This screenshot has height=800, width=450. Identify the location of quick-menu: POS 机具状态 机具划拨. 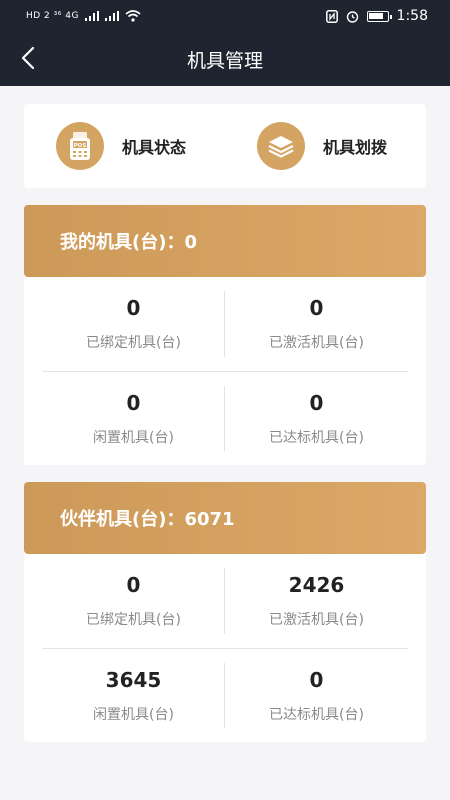
(225, 146).